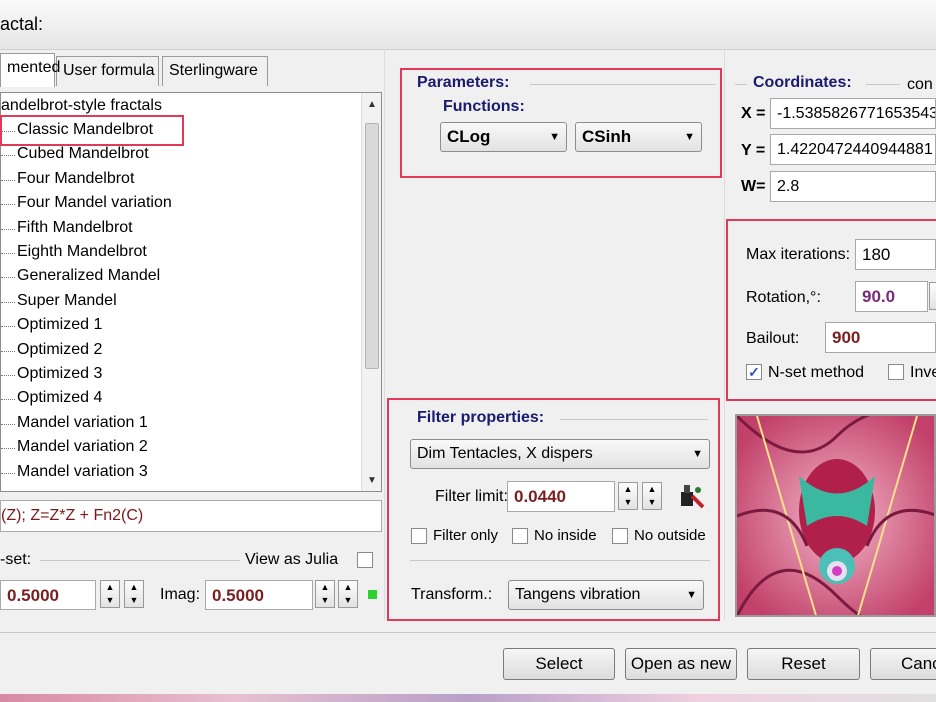 The width and height of the screenshot is (936, 702). I want to click on y-input: 1.4220472440944881, so click(853, 149).